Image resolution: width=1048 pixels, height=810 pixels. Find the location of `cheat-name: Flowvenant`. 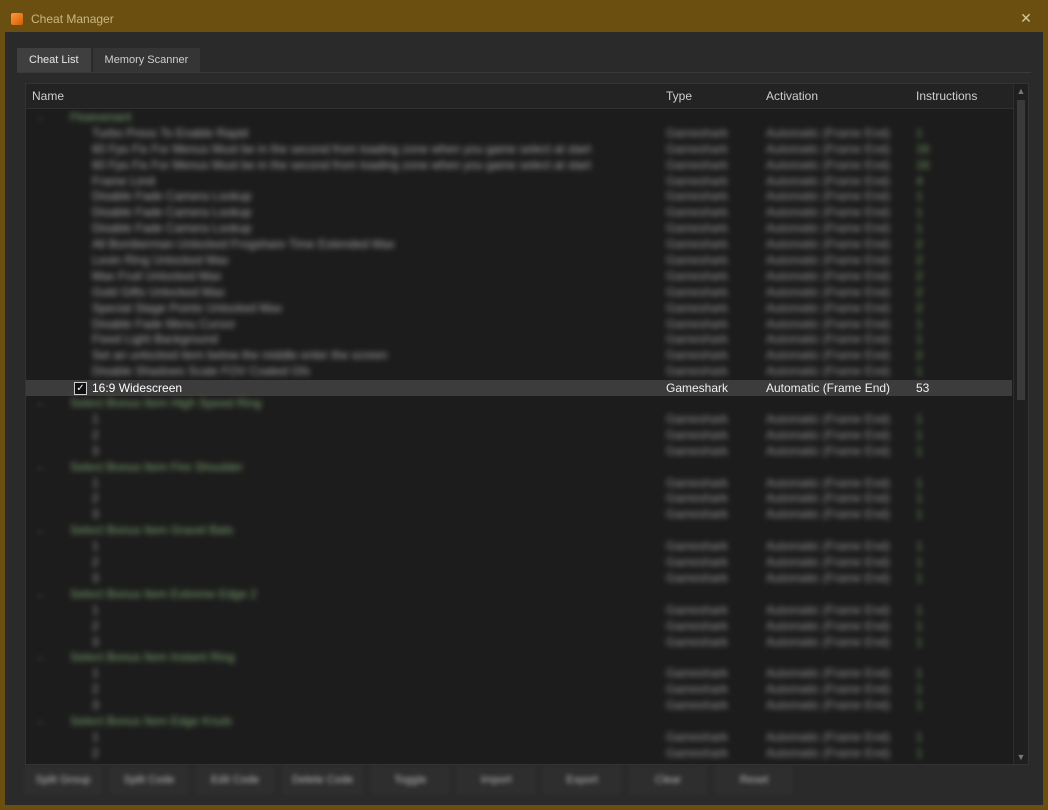

cheat-name: Flowvenant is located at coordinates (101, 117).